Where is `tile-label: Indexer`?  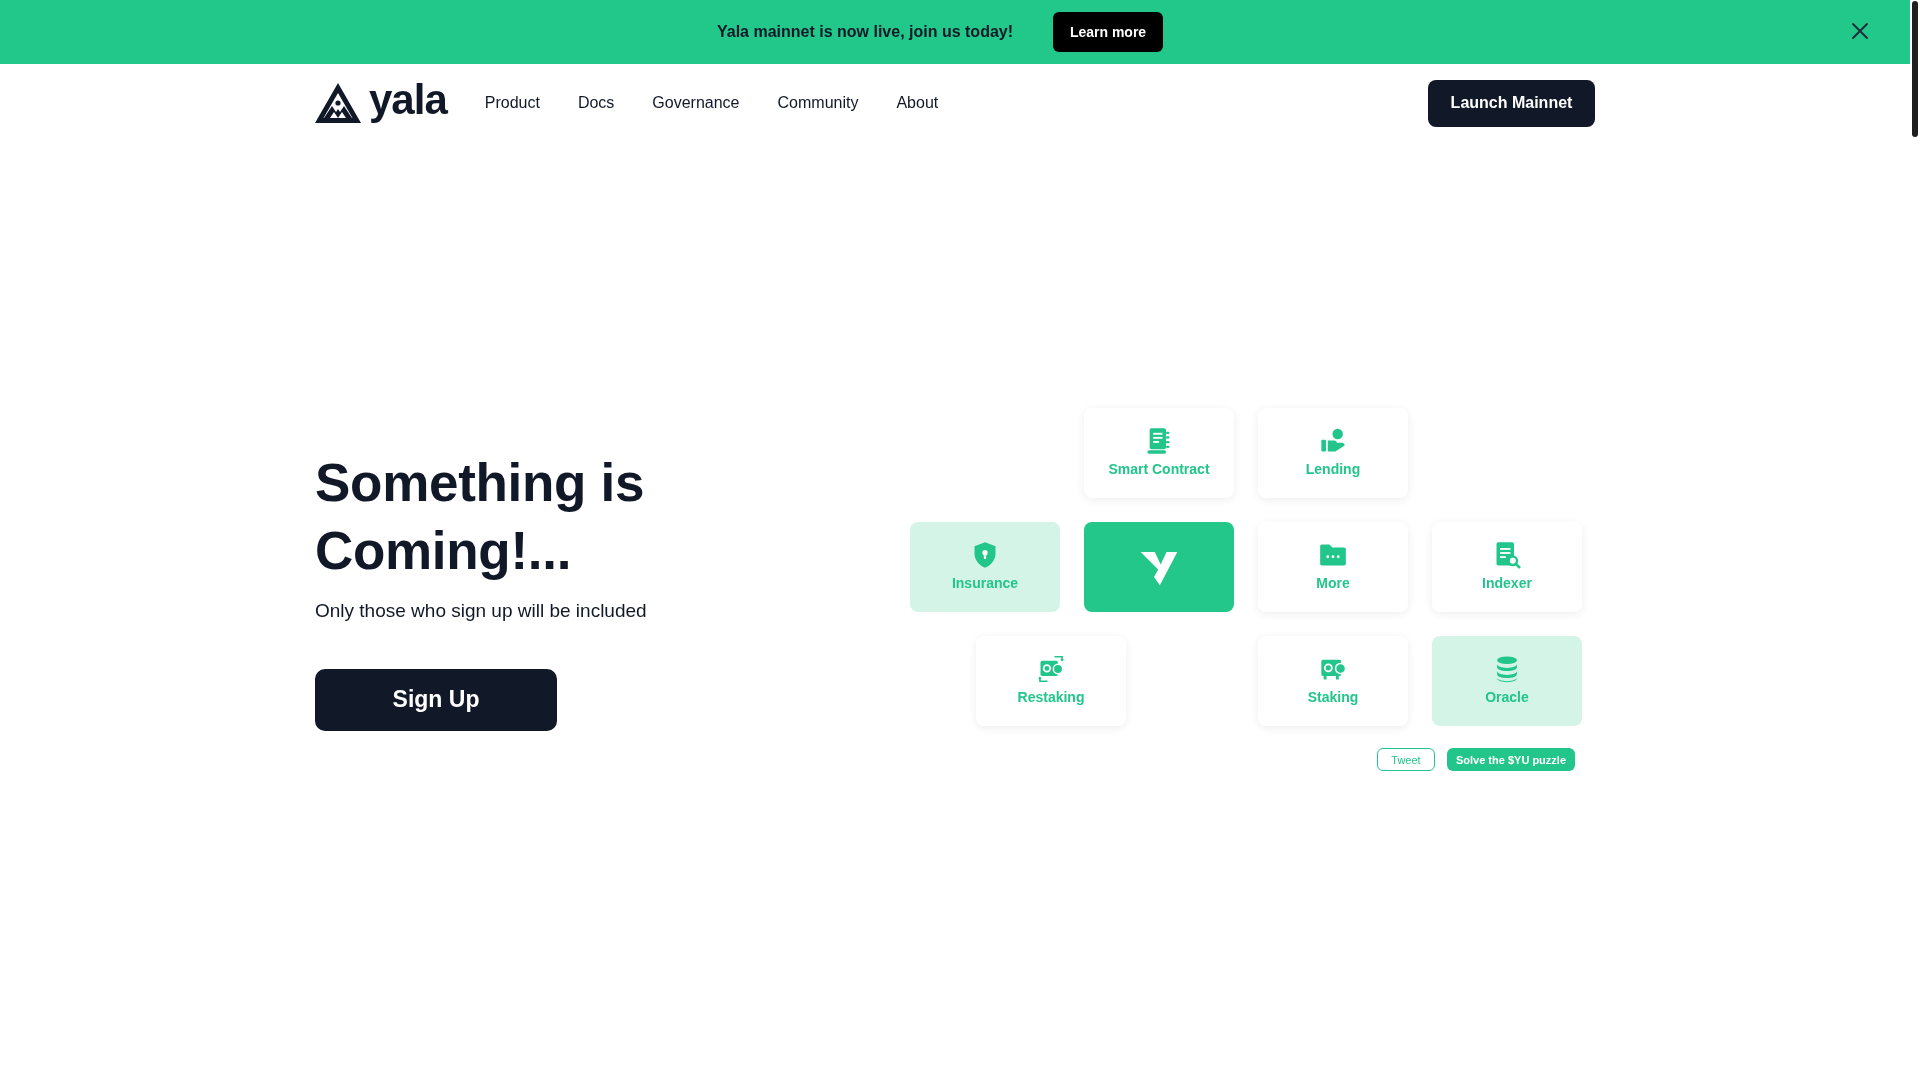
tile-label: Indexer is located at coordinates (1507, 583).